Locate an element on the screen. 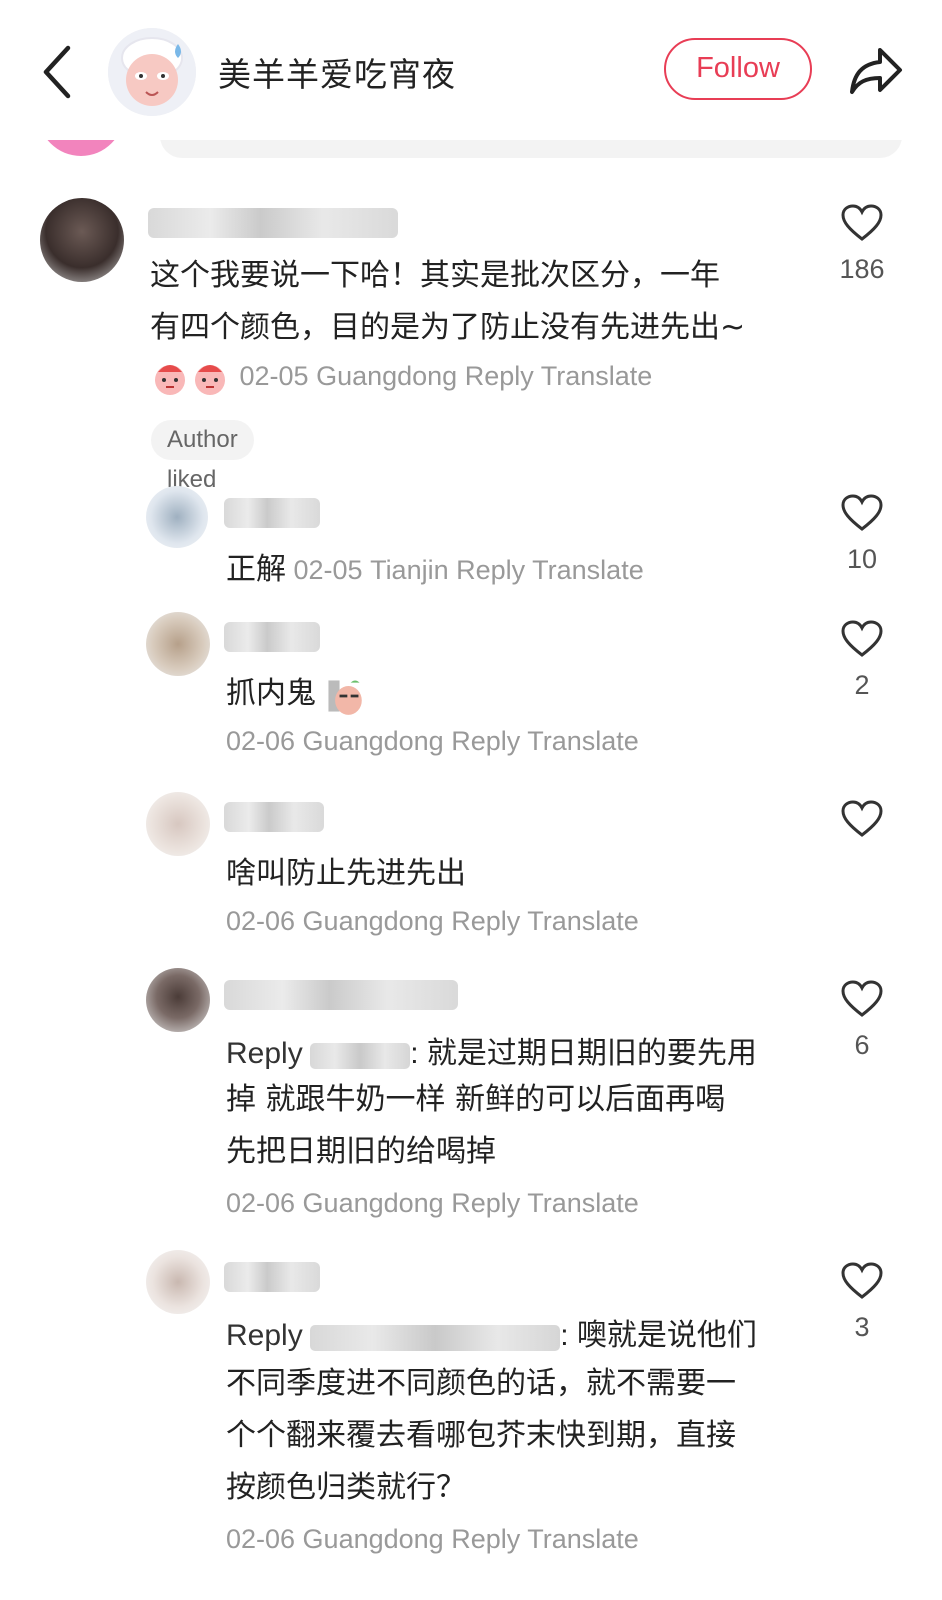 The width and height of the screenshot is (942, 1600). author-name: 美羊羊爱吃宵夜 is located at coordinates (337, 72).